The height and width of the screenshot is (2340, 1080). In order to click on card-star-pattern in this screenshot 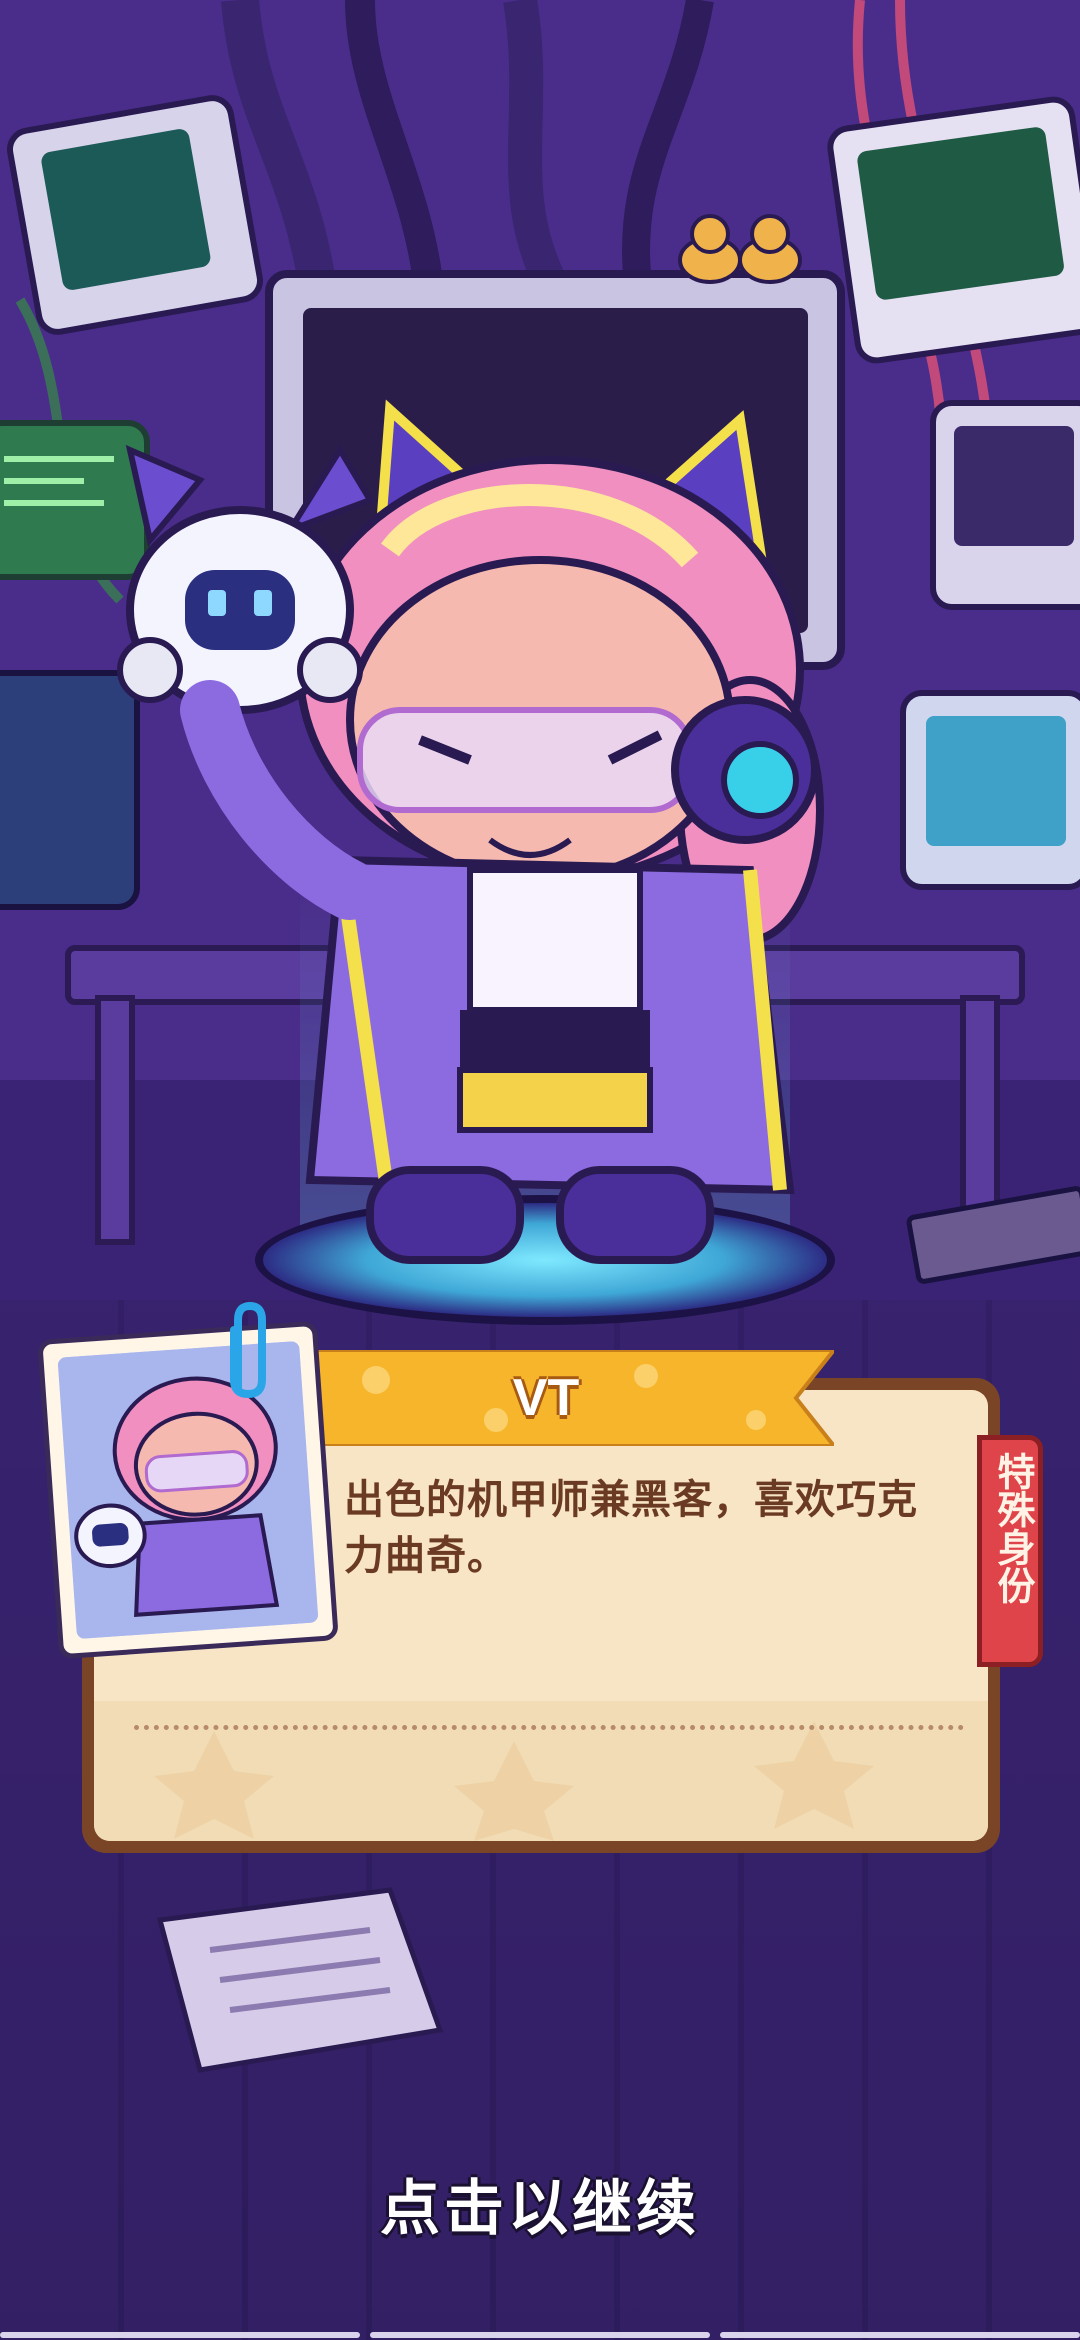, I will do `click(541, 1771)`.